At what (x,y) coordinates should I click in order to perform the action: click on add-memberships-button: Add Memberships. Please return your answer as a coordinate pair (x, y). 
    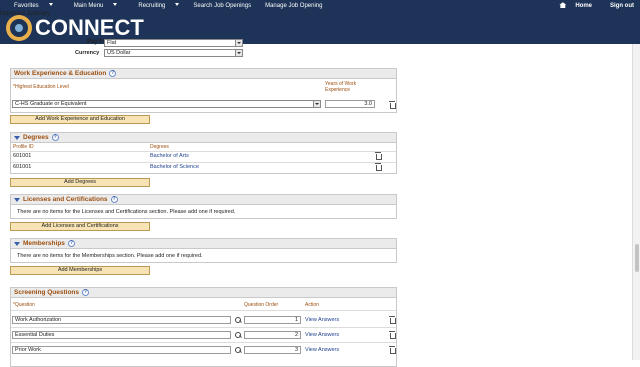
    Looking at the image, I should click on (80, 270).